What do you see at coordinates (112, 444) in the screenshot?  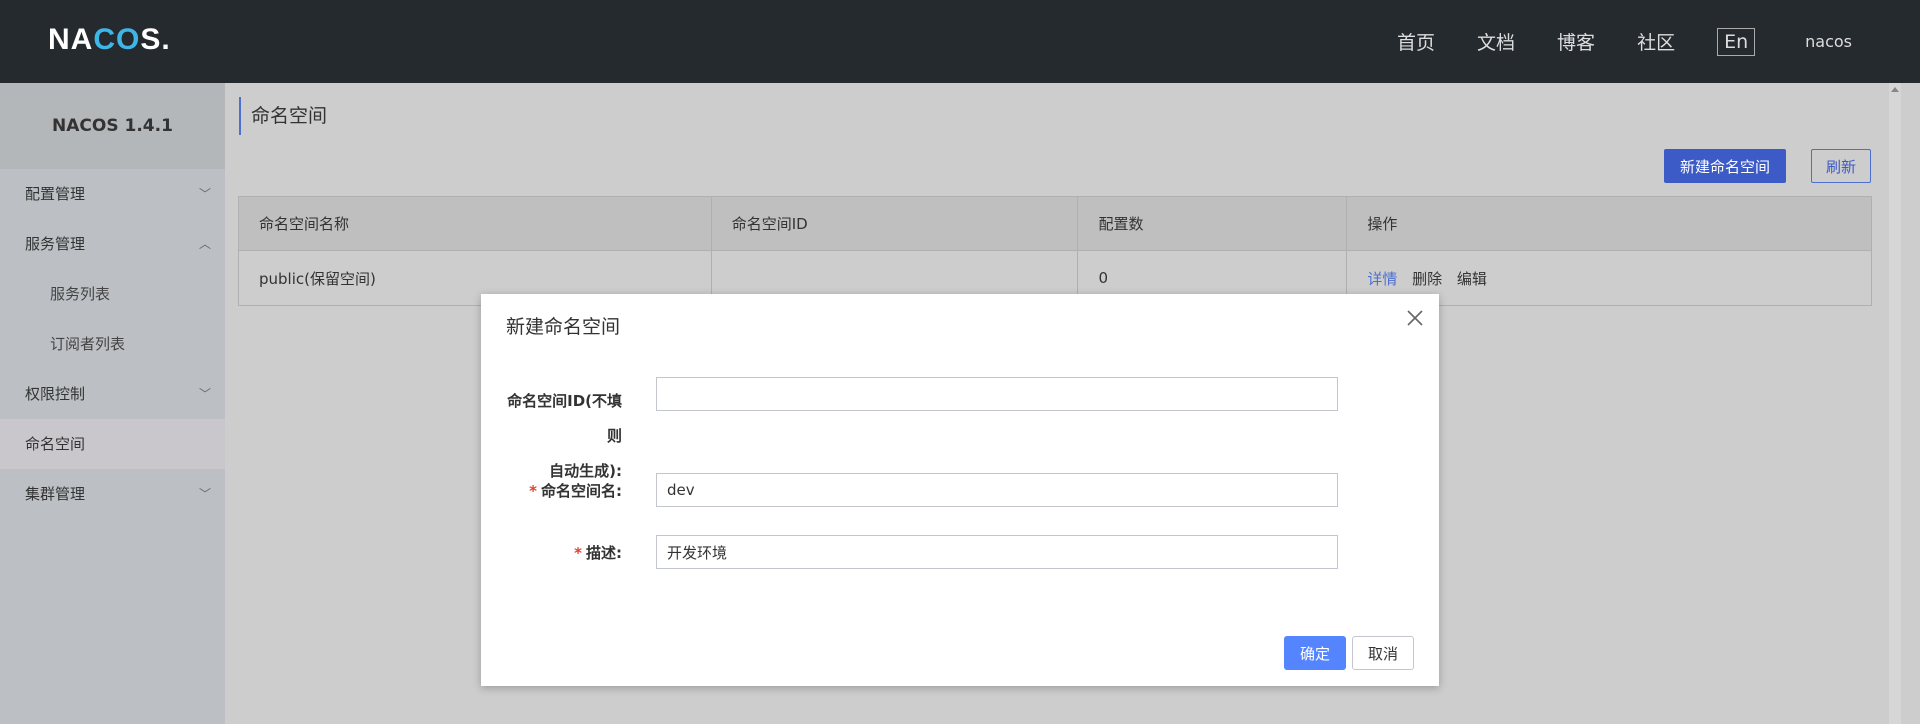 I see `sidebar-item-namespace: 命名空间` at bounding box center [112, 444].